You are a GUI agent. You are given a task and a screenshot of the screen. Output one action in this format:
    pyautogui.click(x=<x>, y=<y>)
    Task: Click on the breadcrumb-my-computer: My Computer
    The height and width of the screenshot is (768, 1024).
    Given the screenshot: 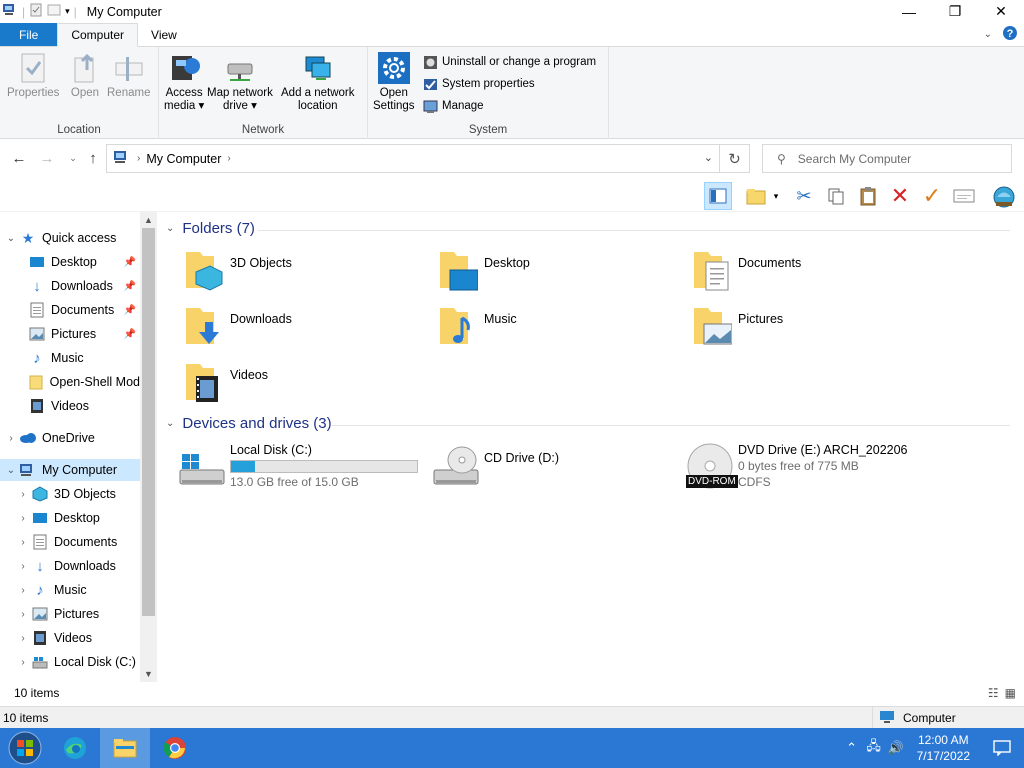 What is the action you would take?
    pyautogui.click(x=183, y=159)
    